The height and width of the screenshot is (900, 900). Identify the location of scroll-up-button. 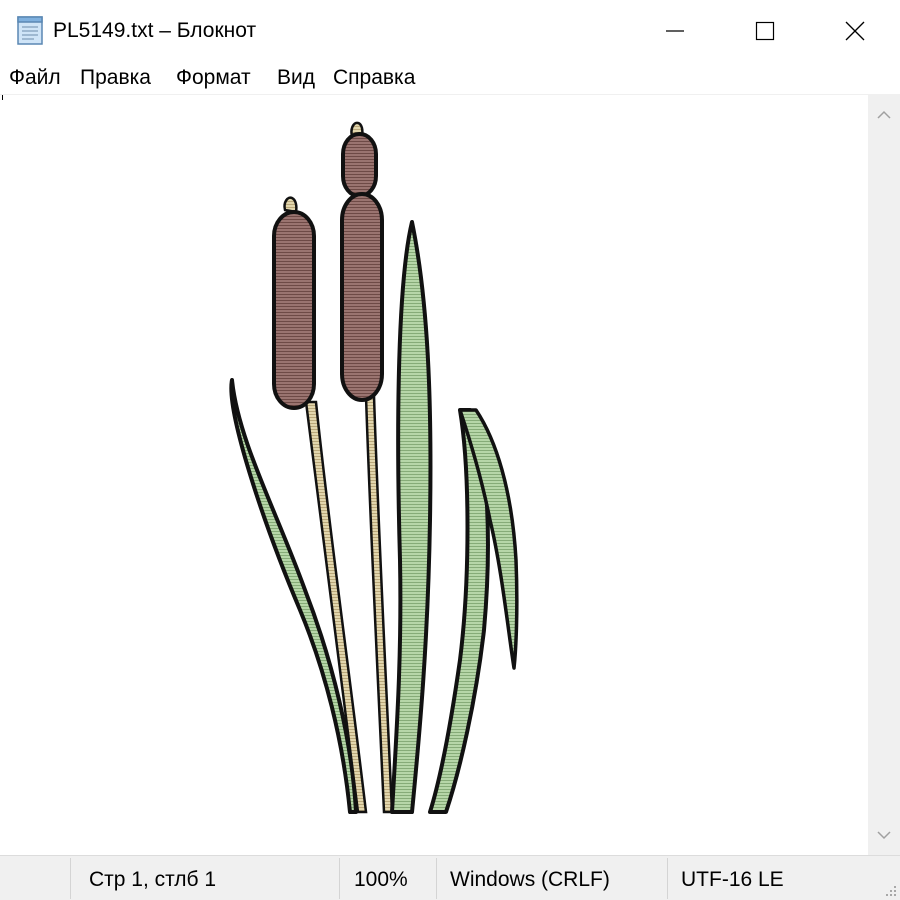
(884, 115).